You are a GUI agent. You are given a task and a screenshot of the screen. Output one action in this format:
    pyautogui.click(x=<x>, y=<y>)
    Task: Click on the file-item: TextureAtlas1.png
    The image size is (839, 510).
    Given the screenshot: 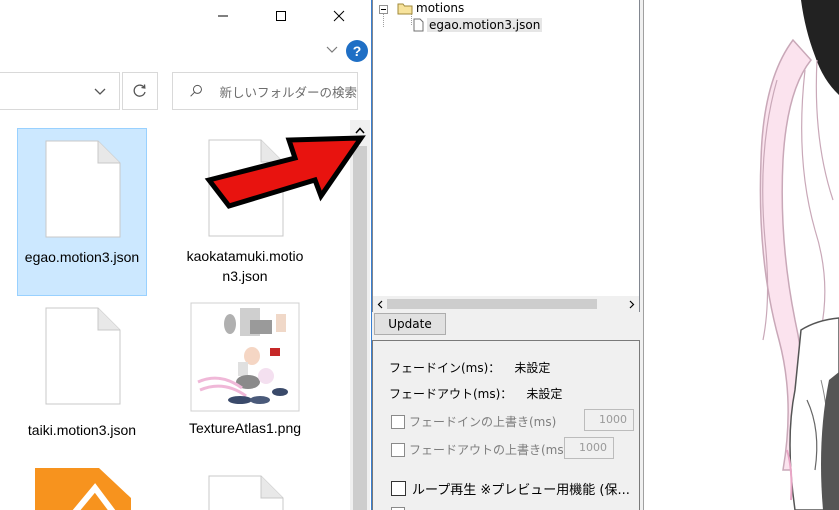 What is the action you would take?
    pyautogui.click(x=245, y=384)
    